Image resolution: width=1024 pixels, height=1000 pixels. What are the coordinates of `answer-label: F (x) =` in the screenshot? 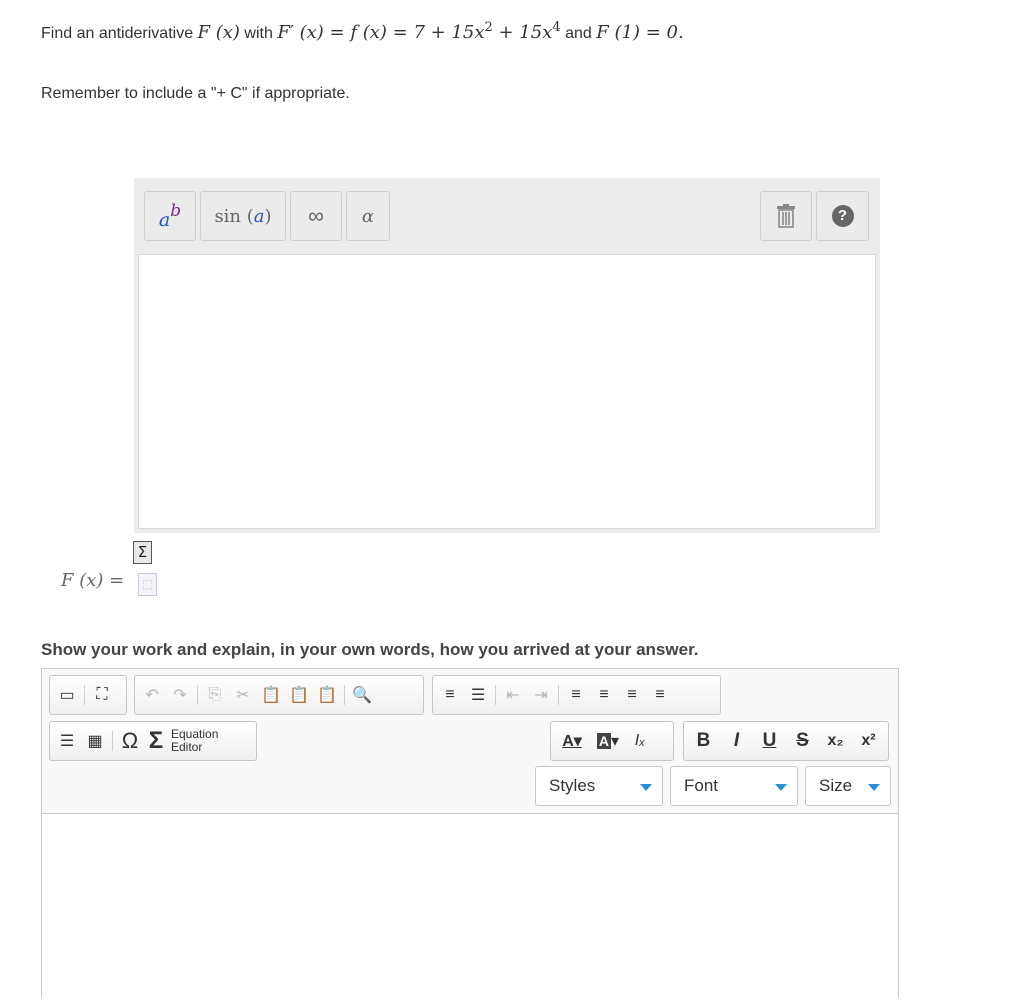 It's located at (93, 580).